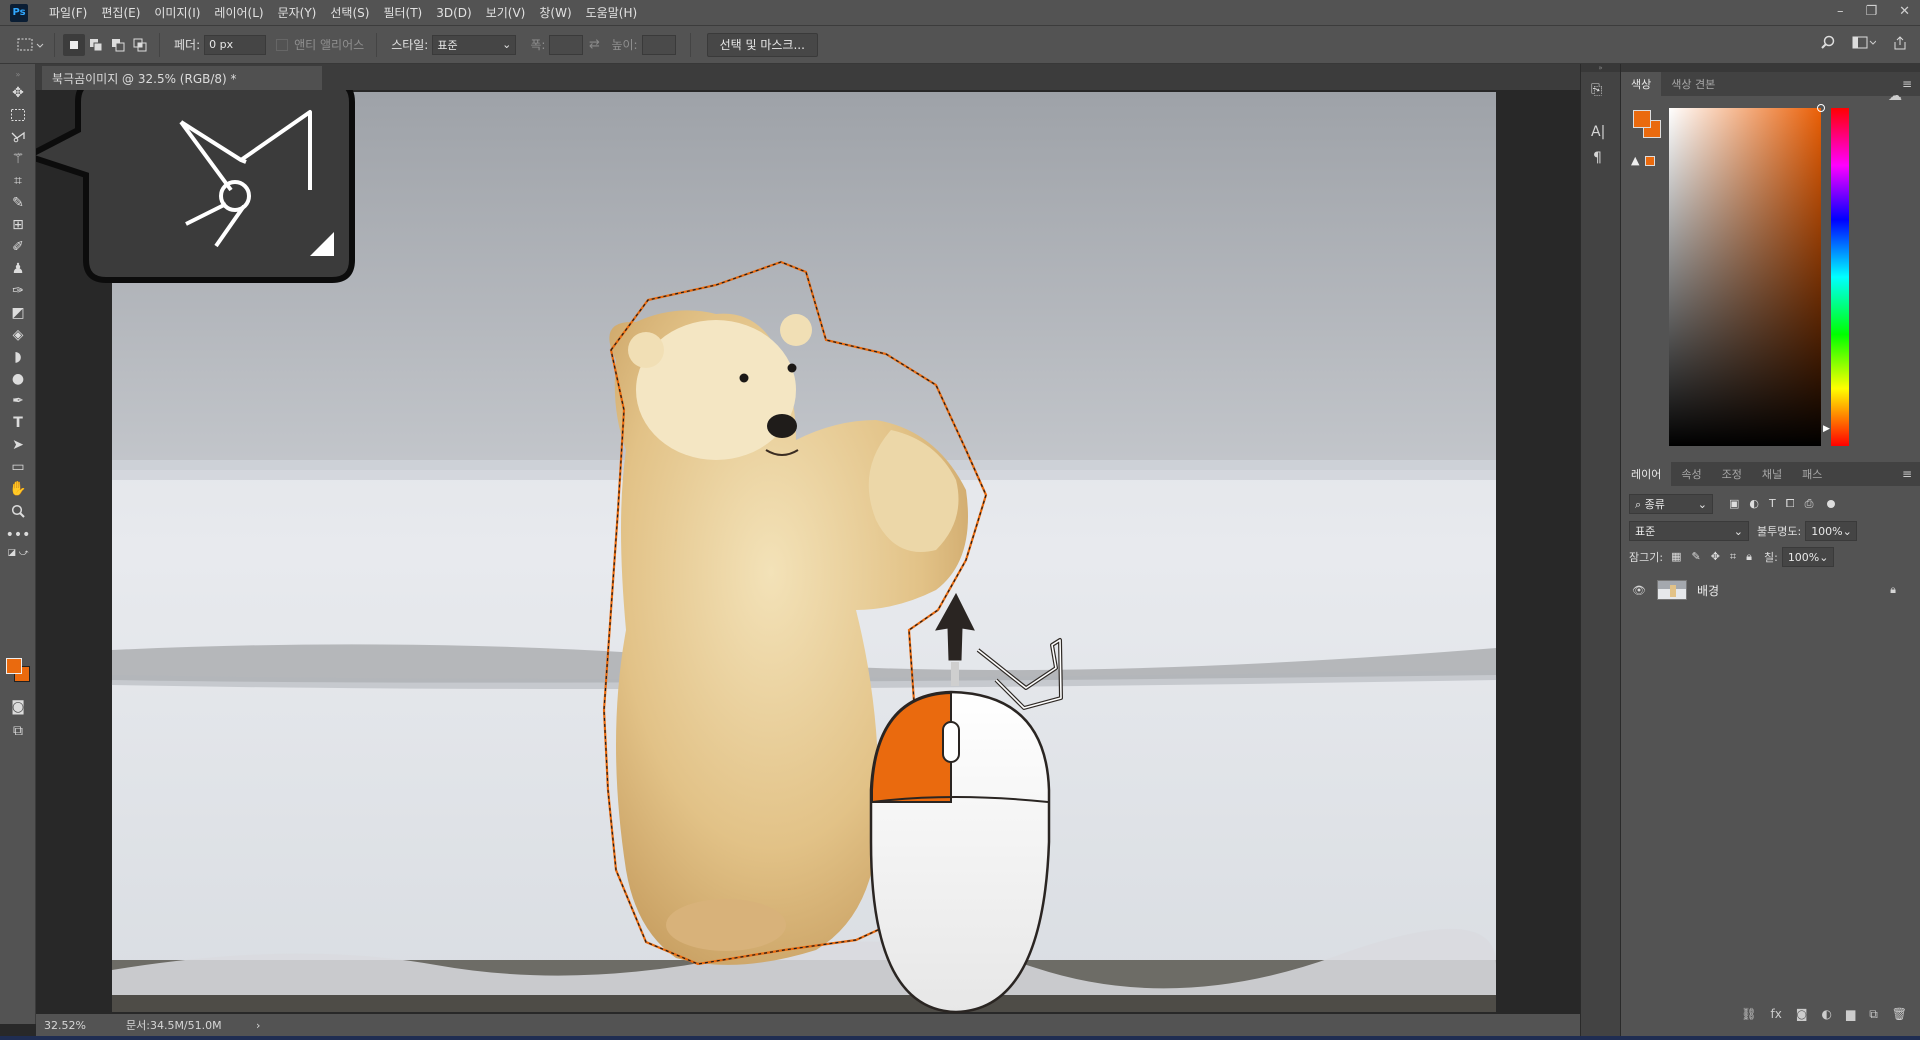  What do you see at coordinates (18, 467) in the screenshot?
I see `rectangle-tool-icon: ▭` at bounding box center [18, 467].